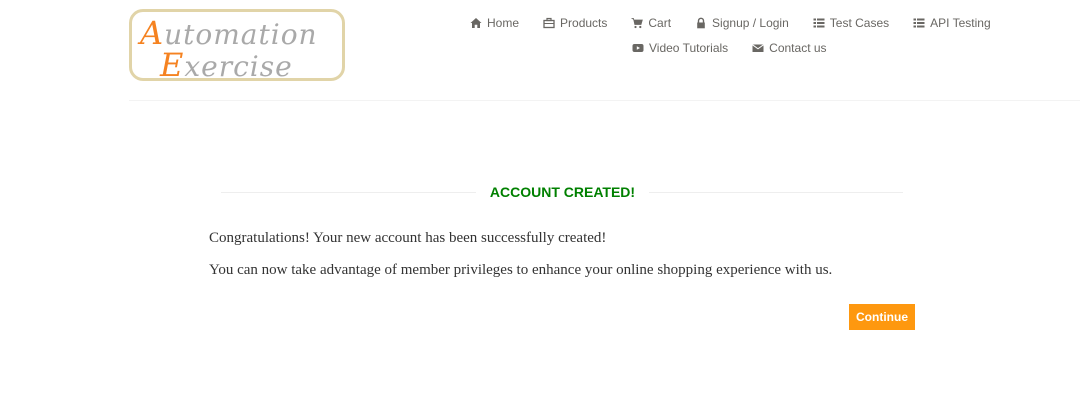 The width and height of the screenshot is (1080, 404). Describe the element at coordinates (584, 23) in the screenshot. I see `nav-products-label: Products` at that location.